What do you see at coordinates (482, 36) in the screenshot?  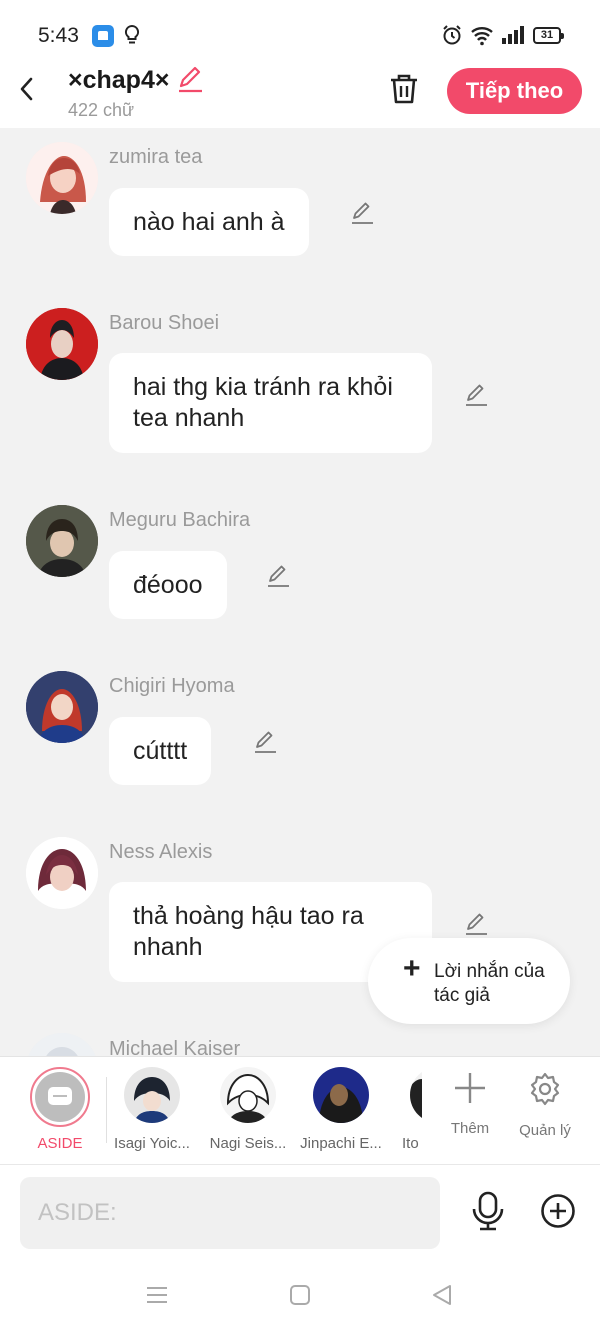 I see `wifi-icon` at bounding box center [482, 36].